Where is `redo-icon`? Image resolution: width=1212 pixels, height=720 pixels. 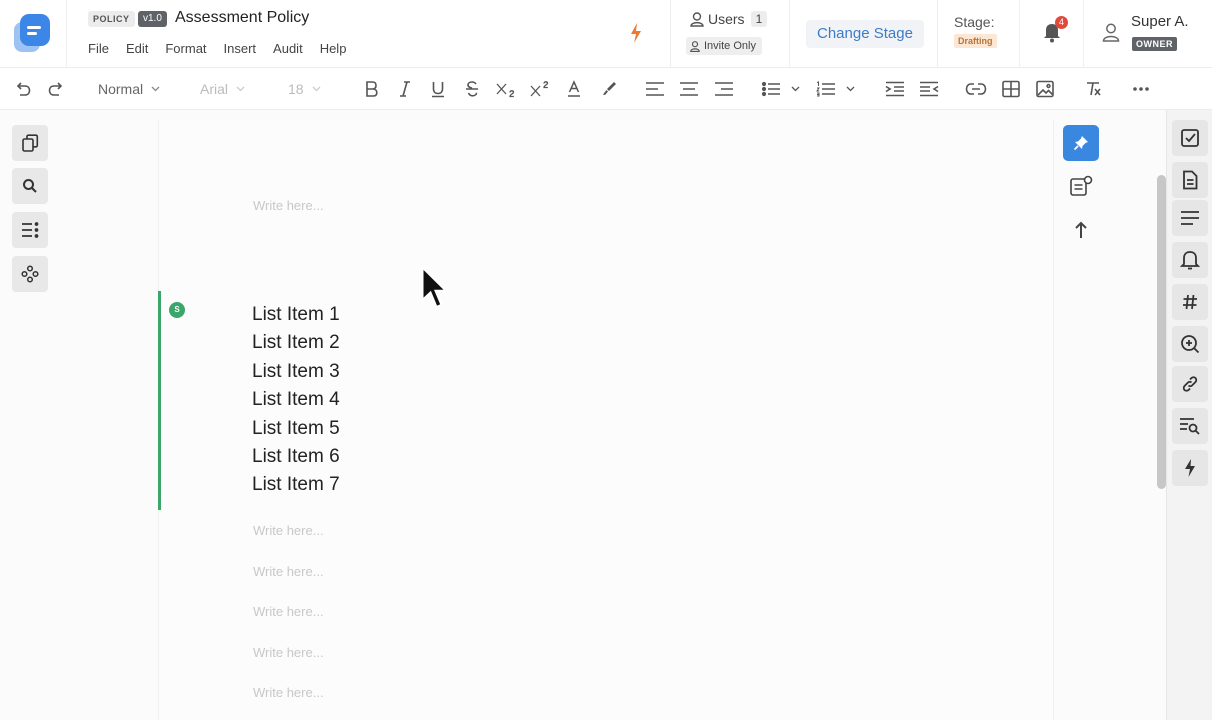 redo-icon is located at coordinates (56, 89).